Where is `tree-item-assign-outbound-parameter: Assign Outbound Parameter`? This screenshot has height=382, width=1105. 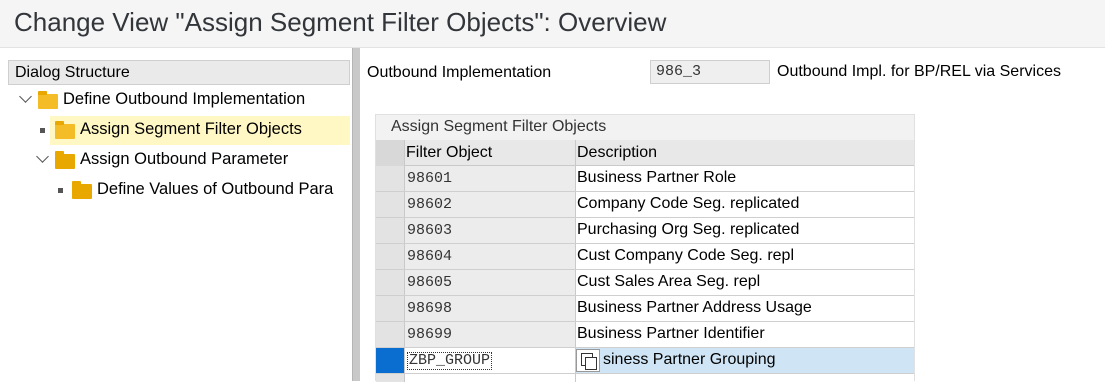 tree-item-assign-outbound-parameter: Assign Outbound Parameter is located at coordinates (175, 160).